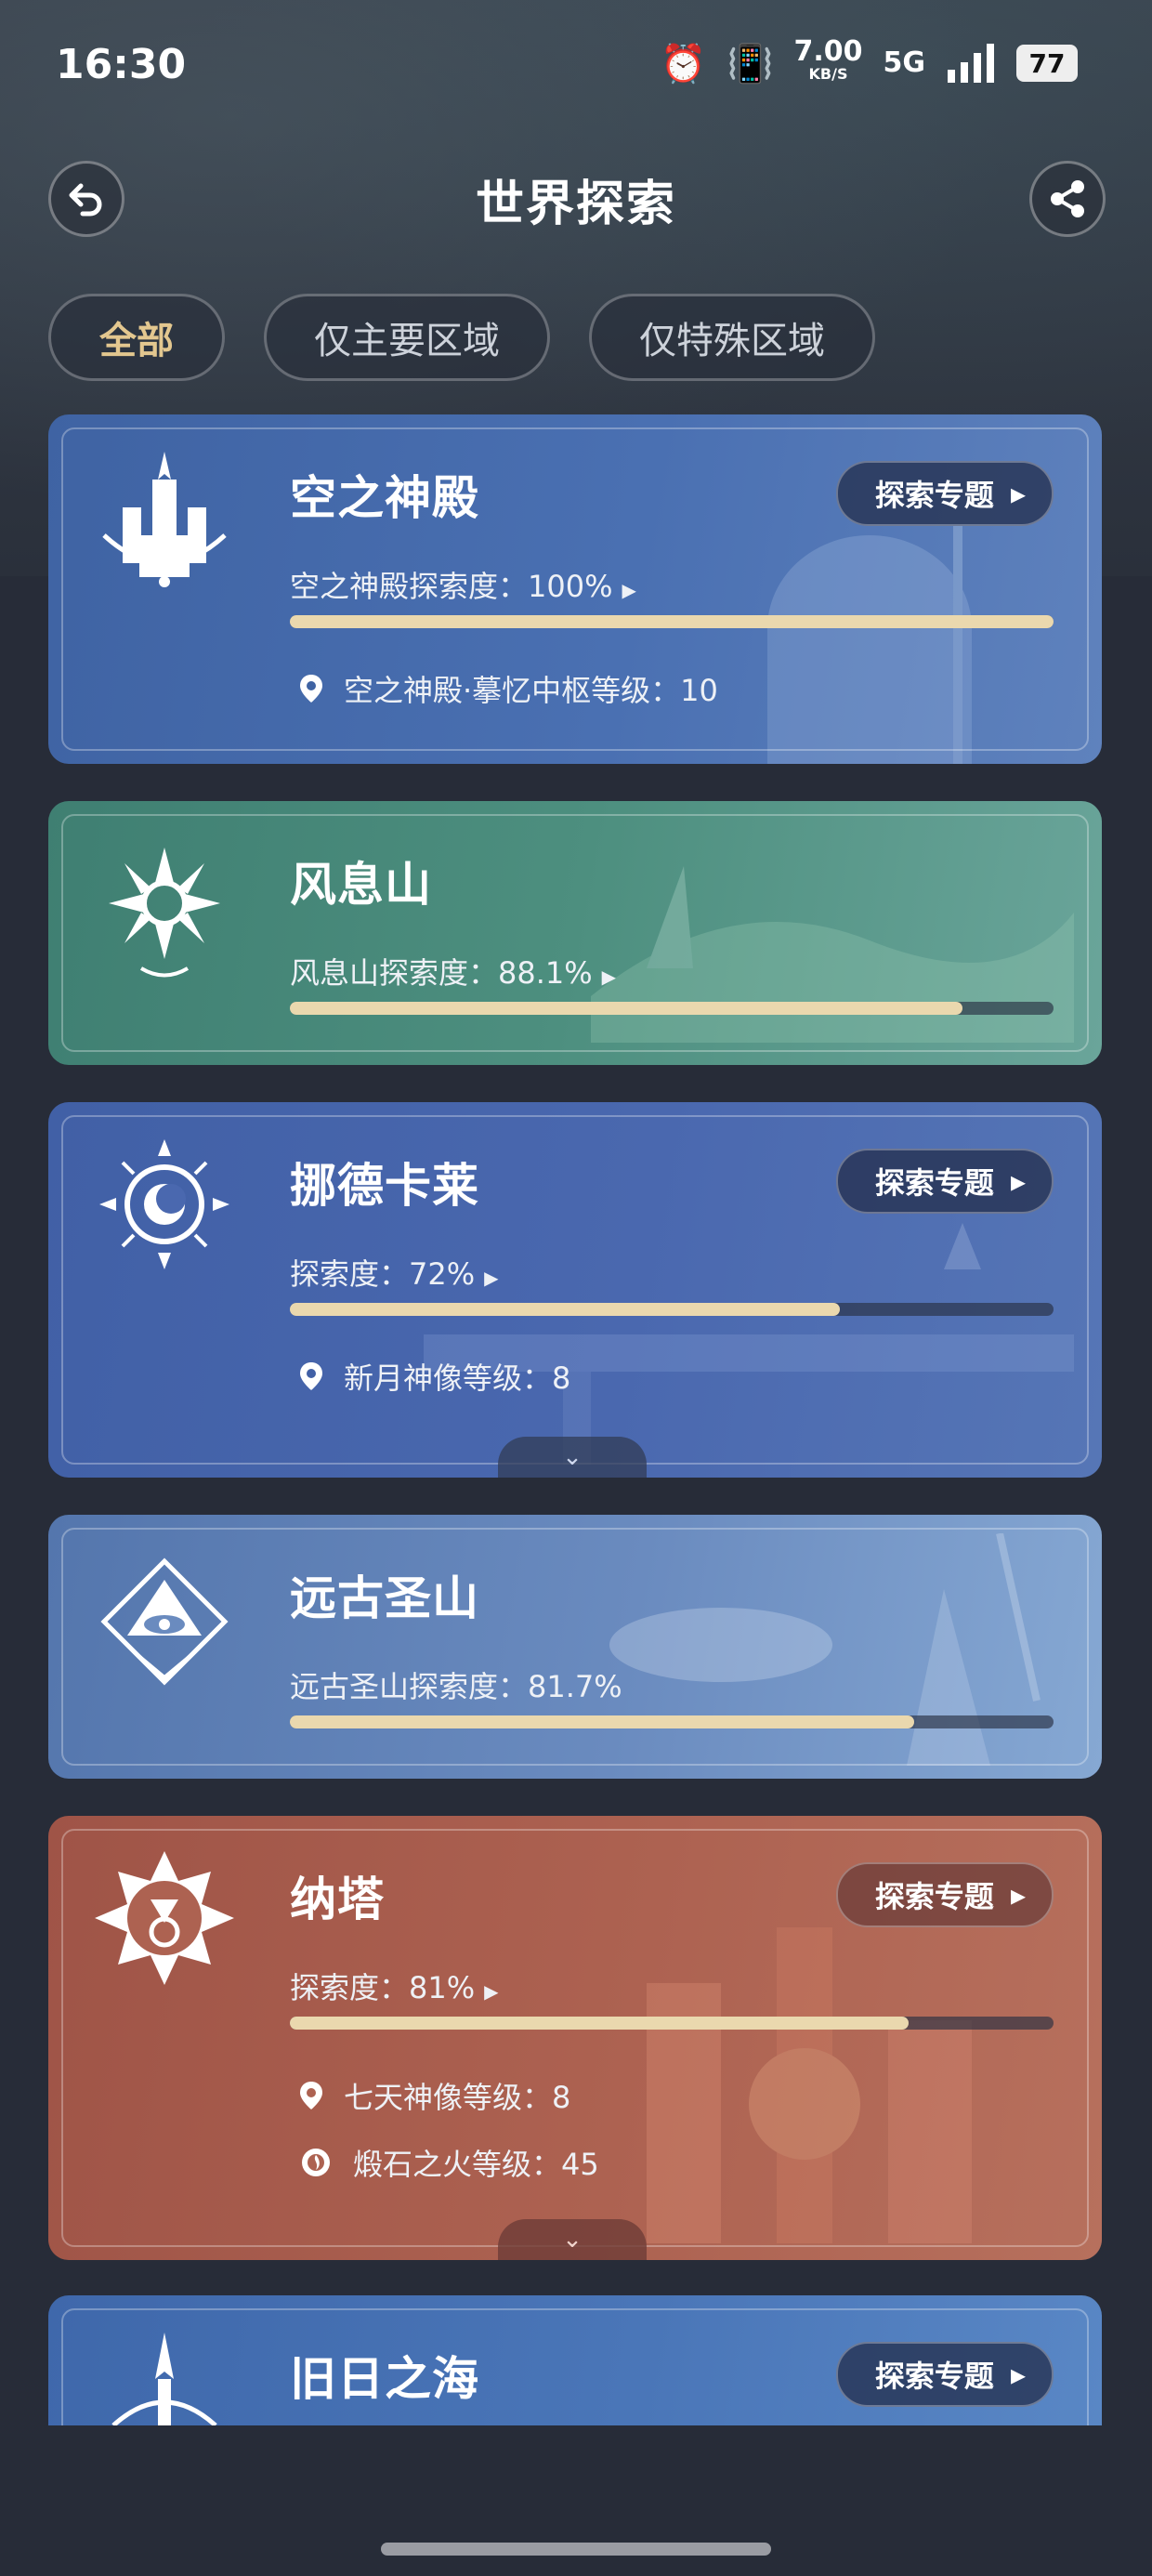 The height and width of the screenshot is (2576, 1152). Describe the element at coordinates (904, 62) in the screenshot. I see `network-type: 5G` at that location.